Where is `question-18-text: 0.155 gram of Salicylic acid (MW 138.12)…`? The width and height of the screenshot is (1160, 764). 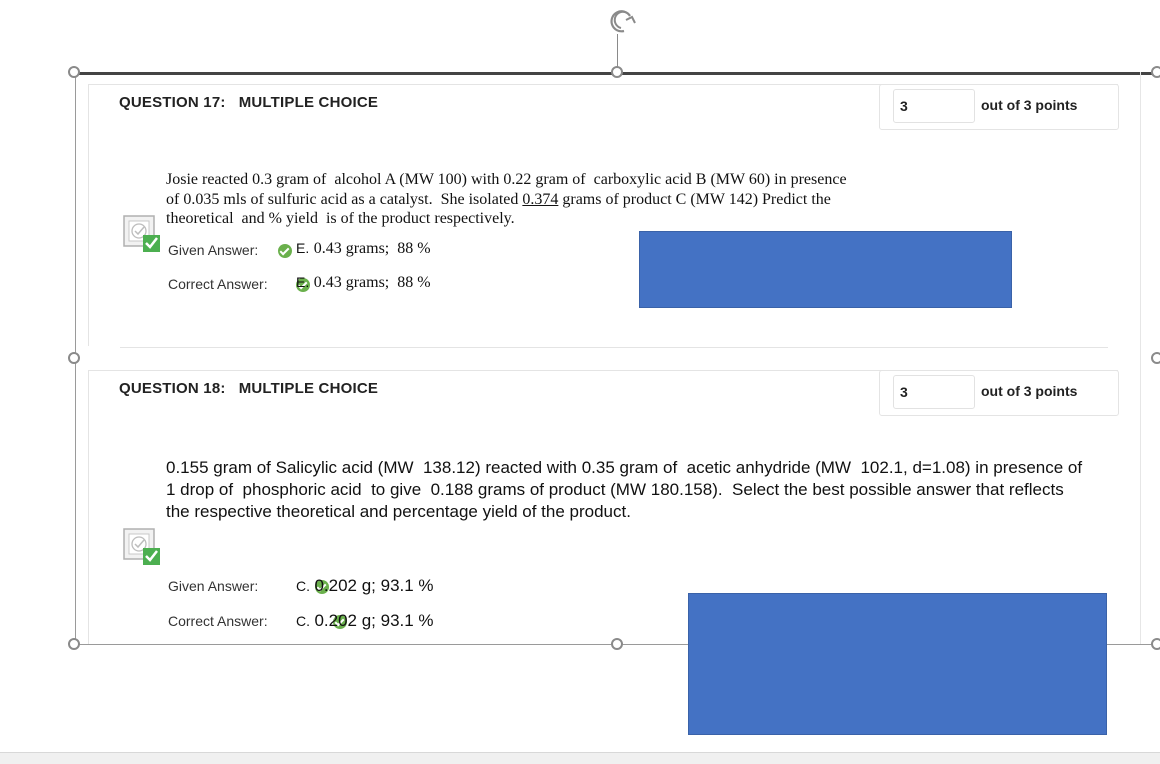
question-18-text: 0.155 gram of Salicylic acid (MW 138.12)… is located at coordinates (624, 490).